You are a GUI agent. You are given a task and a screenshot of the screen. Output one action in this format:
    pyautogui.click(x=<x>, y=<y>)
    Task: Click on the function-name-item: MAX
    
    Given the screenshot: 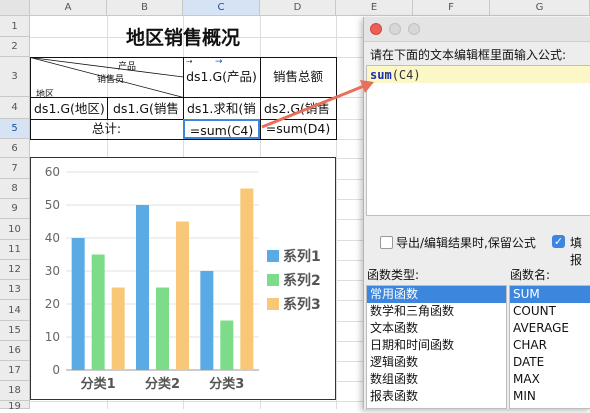 What is the action you would take?
    pyautogui.click(x=550, y=379)
    